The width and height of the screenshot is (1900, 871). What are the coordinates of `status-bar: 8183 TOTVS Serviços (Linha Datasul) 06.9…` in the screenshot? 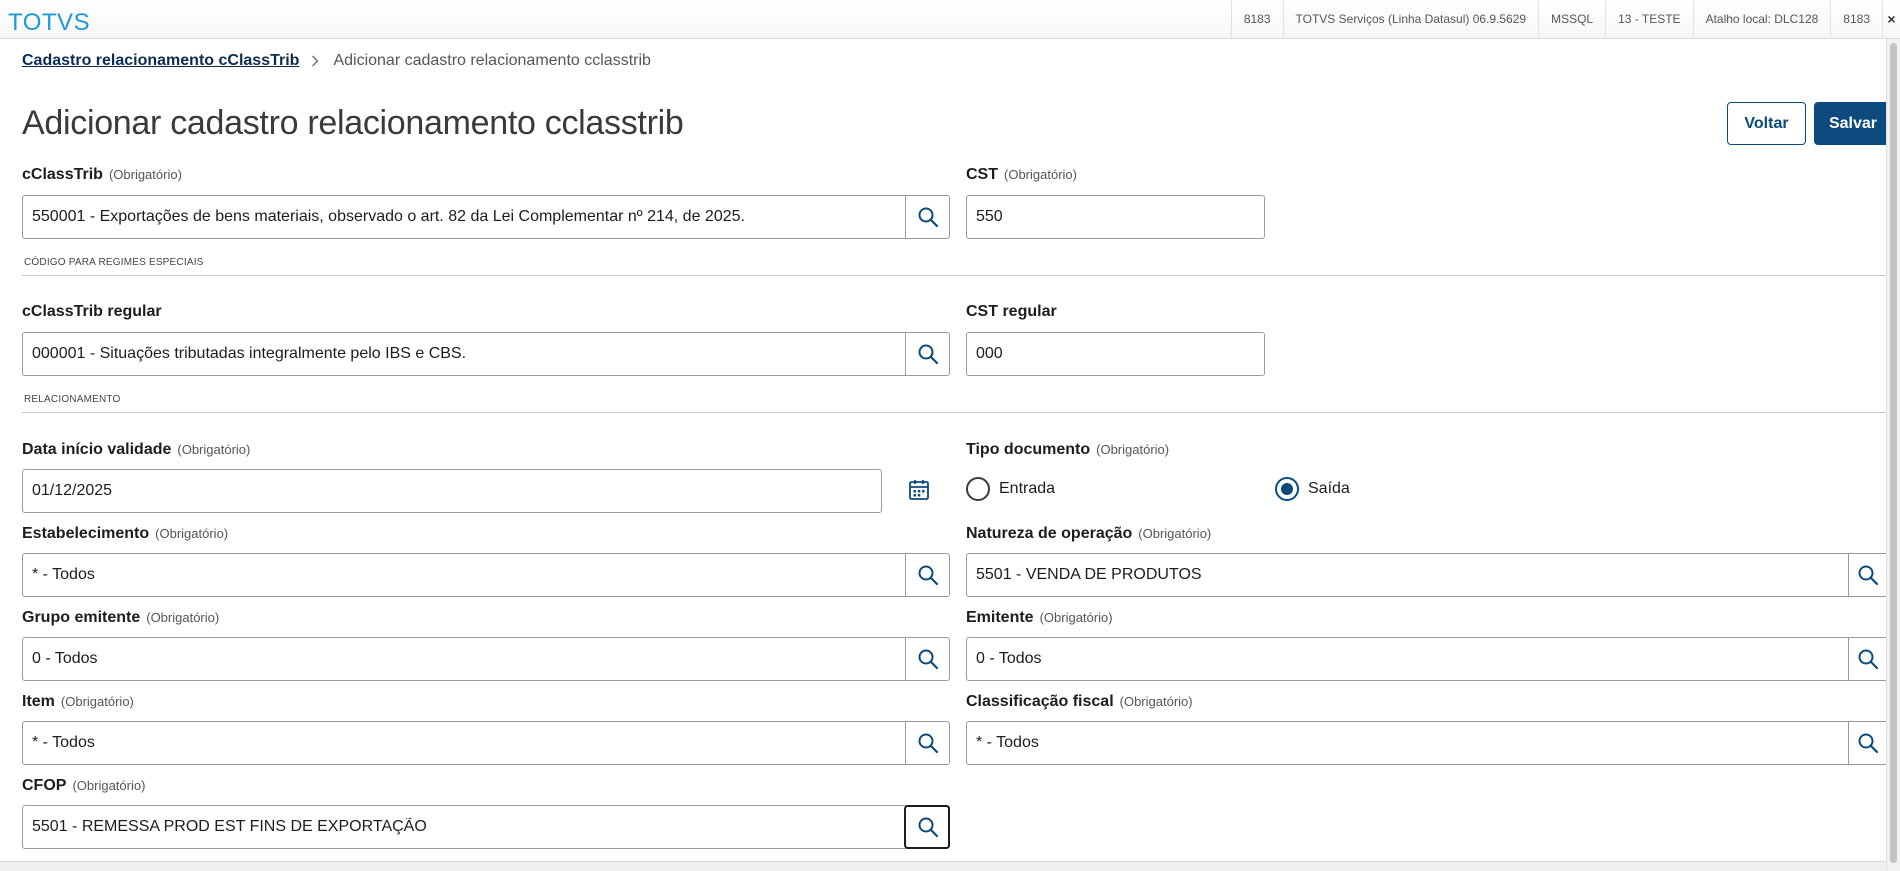 It's located at (1565, 19).